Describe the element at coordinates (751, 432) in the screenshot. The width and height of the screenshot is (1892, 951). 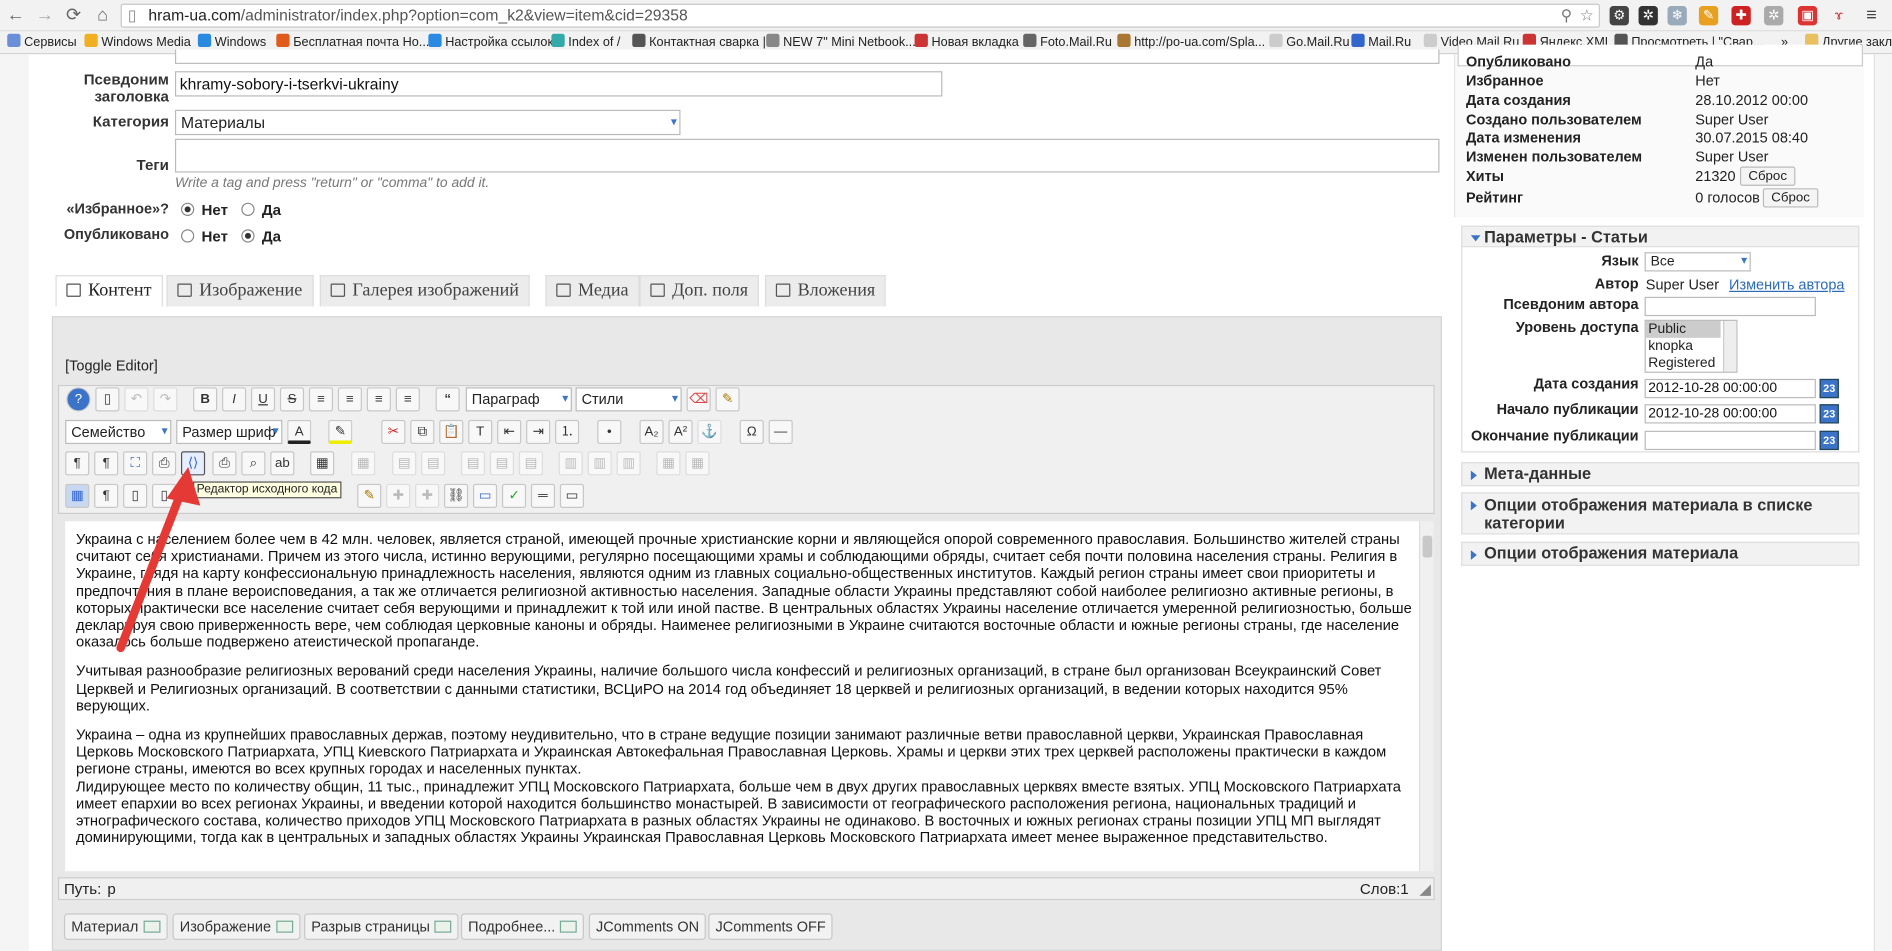
I see `special-char-icon: Ω` at that location.